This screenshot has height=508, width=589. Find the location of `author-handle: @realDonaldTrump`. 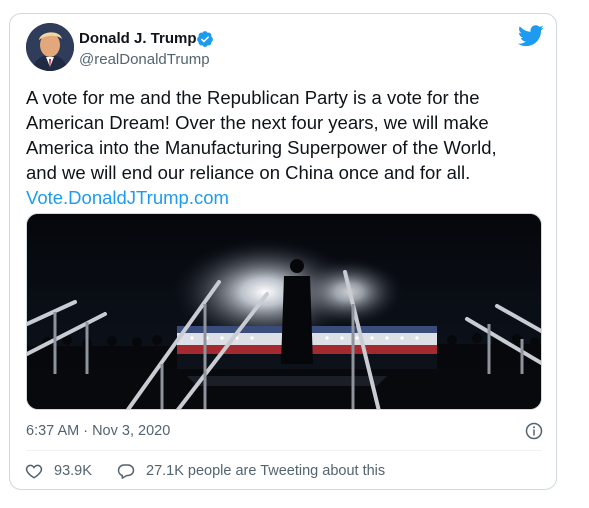

author-handle: @realDonaldTrump is located at coordinates (144, 59).